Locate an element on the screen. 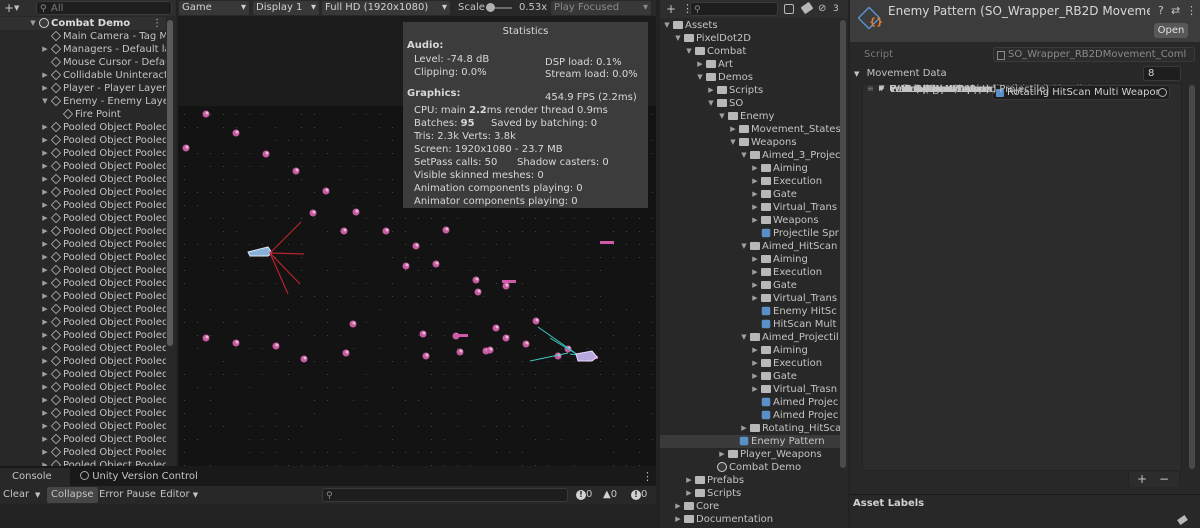 Image resolution: width=1200 pixels, height=528 pixels. project-item: ▶ Prefabs is located at coordinates (750, 480).